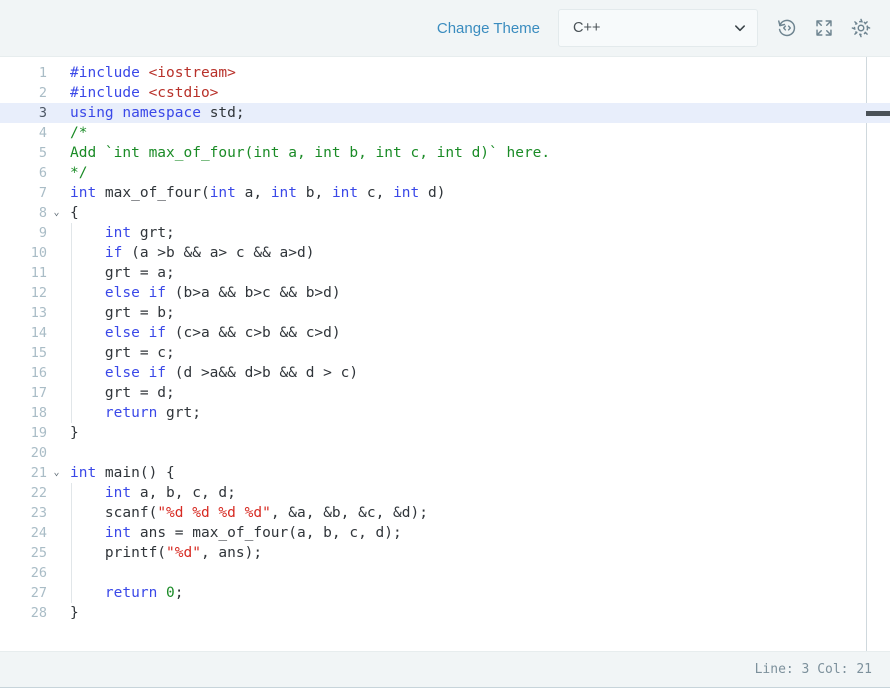  What do you see at coordinates (38, 613) in the screenshot?
I see `line-number: 28` at bounding box center [38, 613].